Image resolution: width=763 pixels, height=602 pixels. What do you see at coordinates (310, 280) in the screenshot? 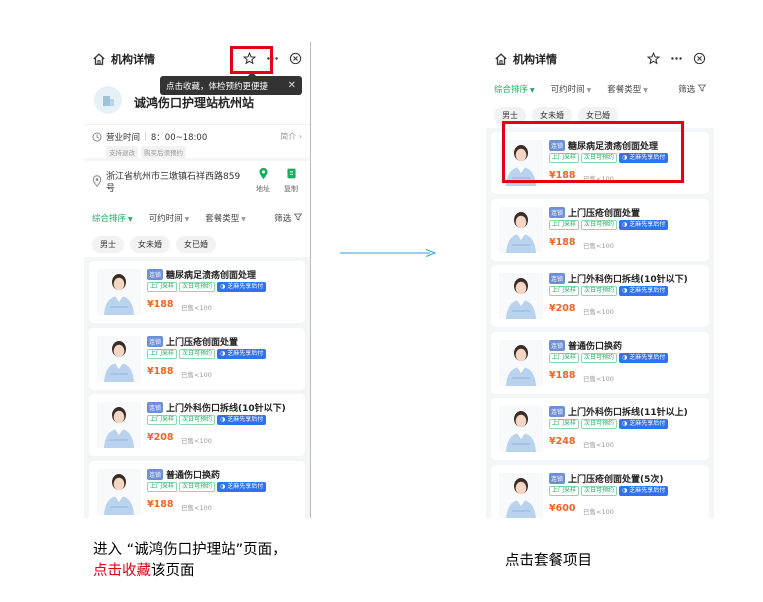
I see `divider-line` at bounding box center [310, 280].